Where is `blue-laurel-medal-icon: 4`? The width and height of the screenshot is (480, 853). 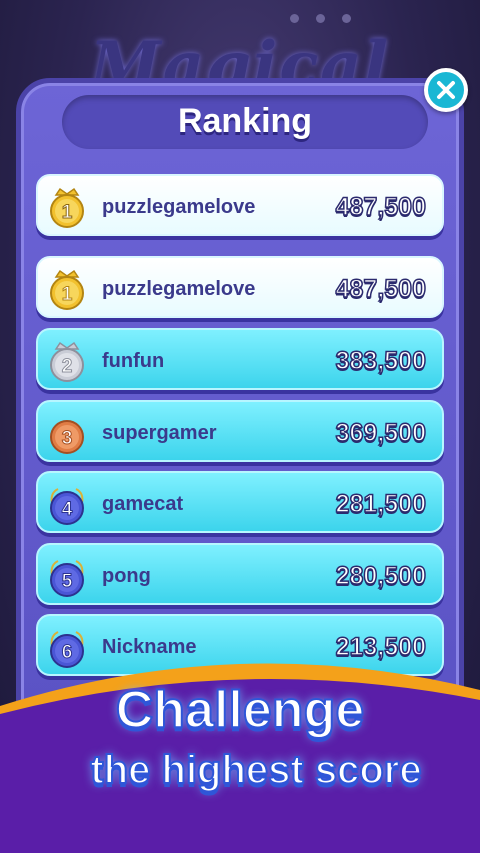
blue-laurel-medal-icon: 4 is located at coordinates (67, 506).